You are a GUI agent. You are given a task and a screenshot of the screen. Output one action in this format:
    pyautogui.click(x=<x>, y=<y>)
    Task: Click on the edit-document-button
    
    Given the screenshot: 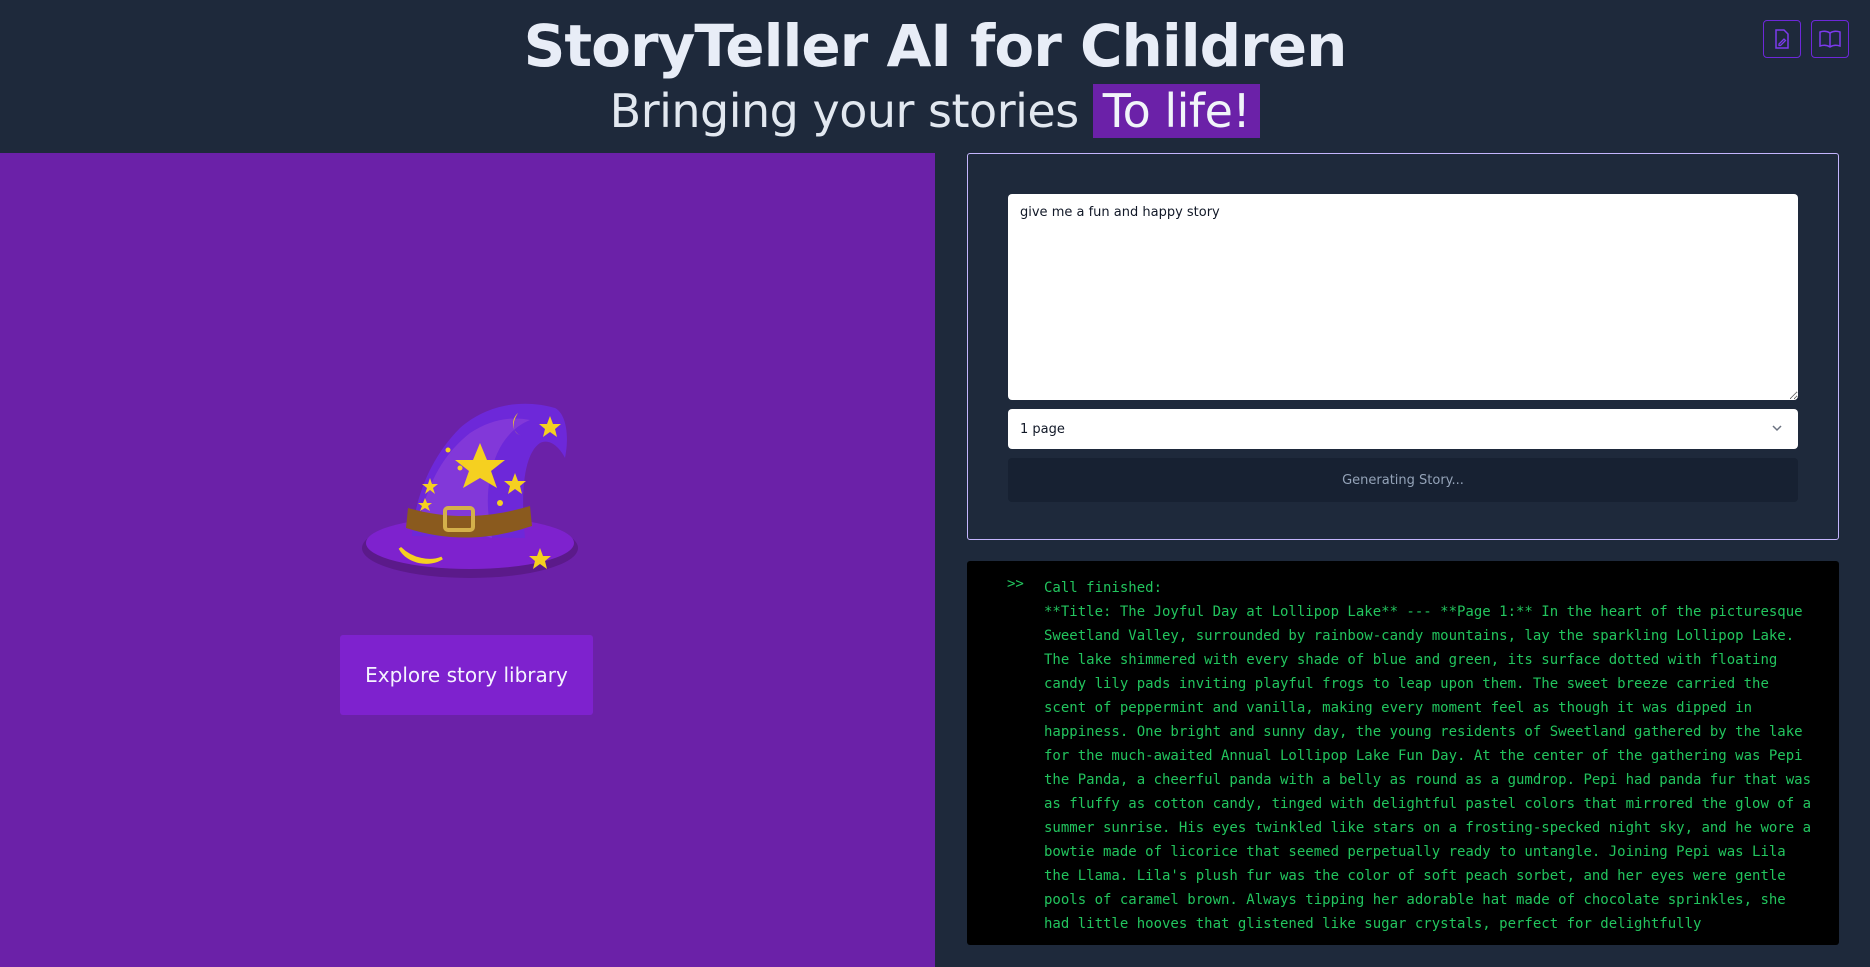 What is the action you would take?
    pyautogui.click(x=1782, y=39)
    